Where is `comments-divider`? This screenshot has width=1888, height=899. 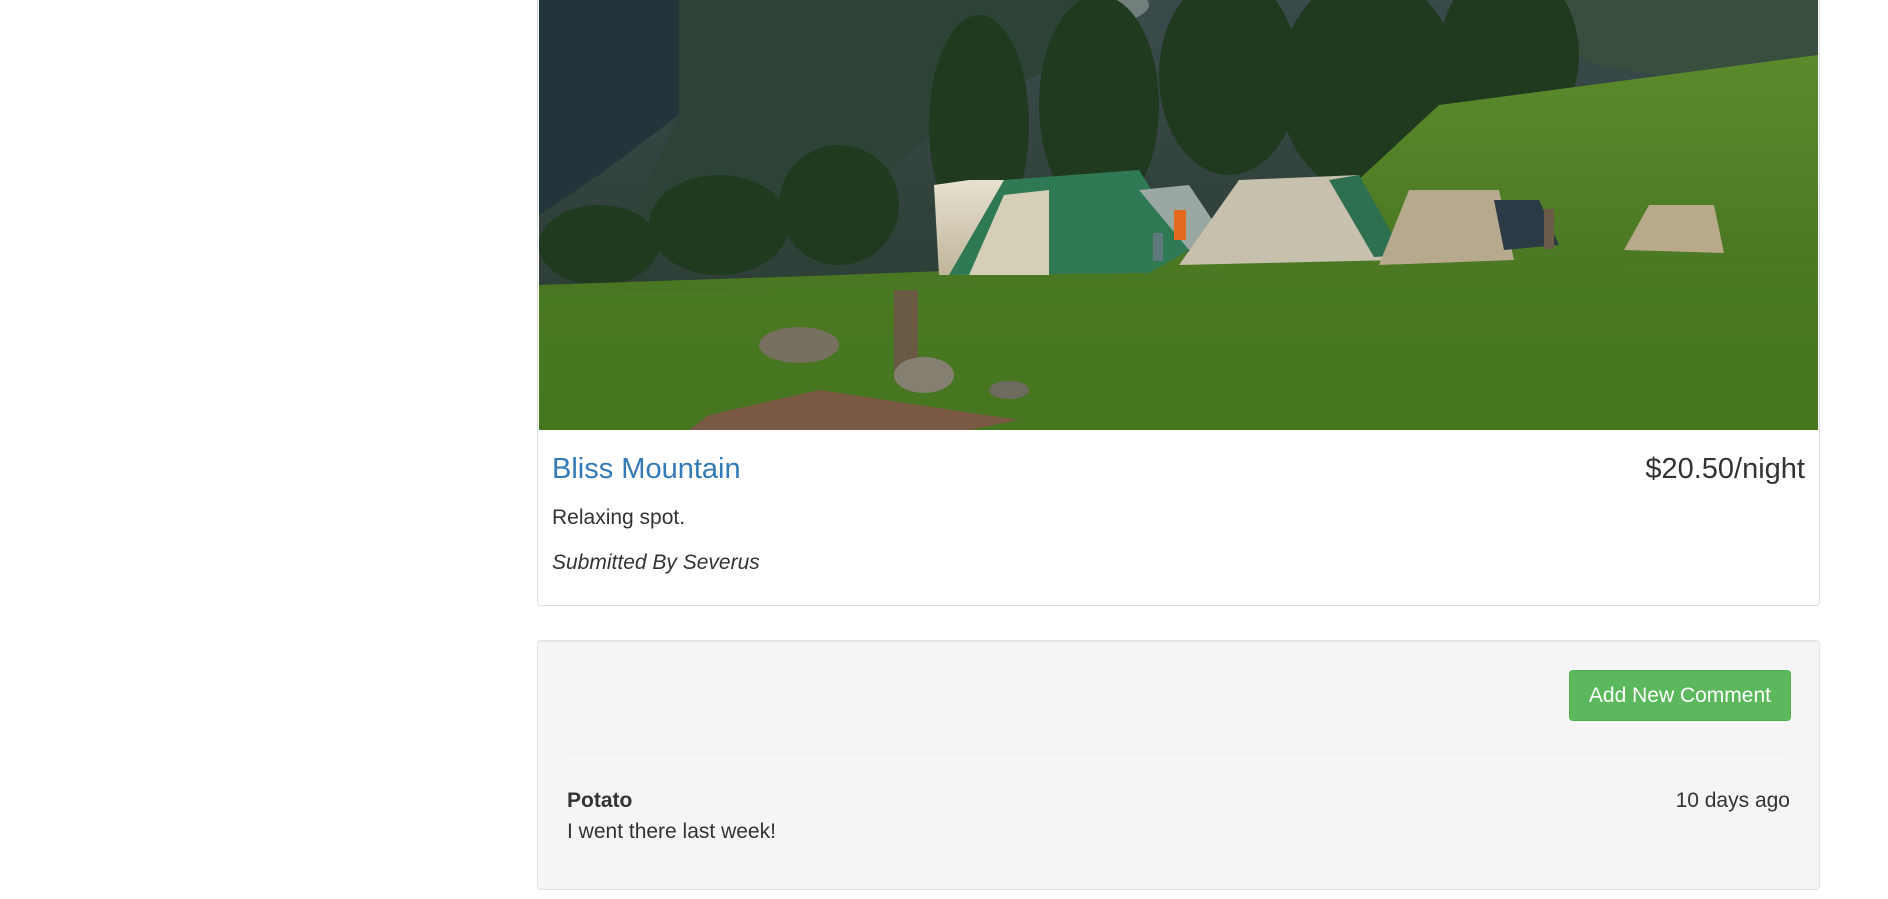 comments-divider is located at coordinates (1178, 753).